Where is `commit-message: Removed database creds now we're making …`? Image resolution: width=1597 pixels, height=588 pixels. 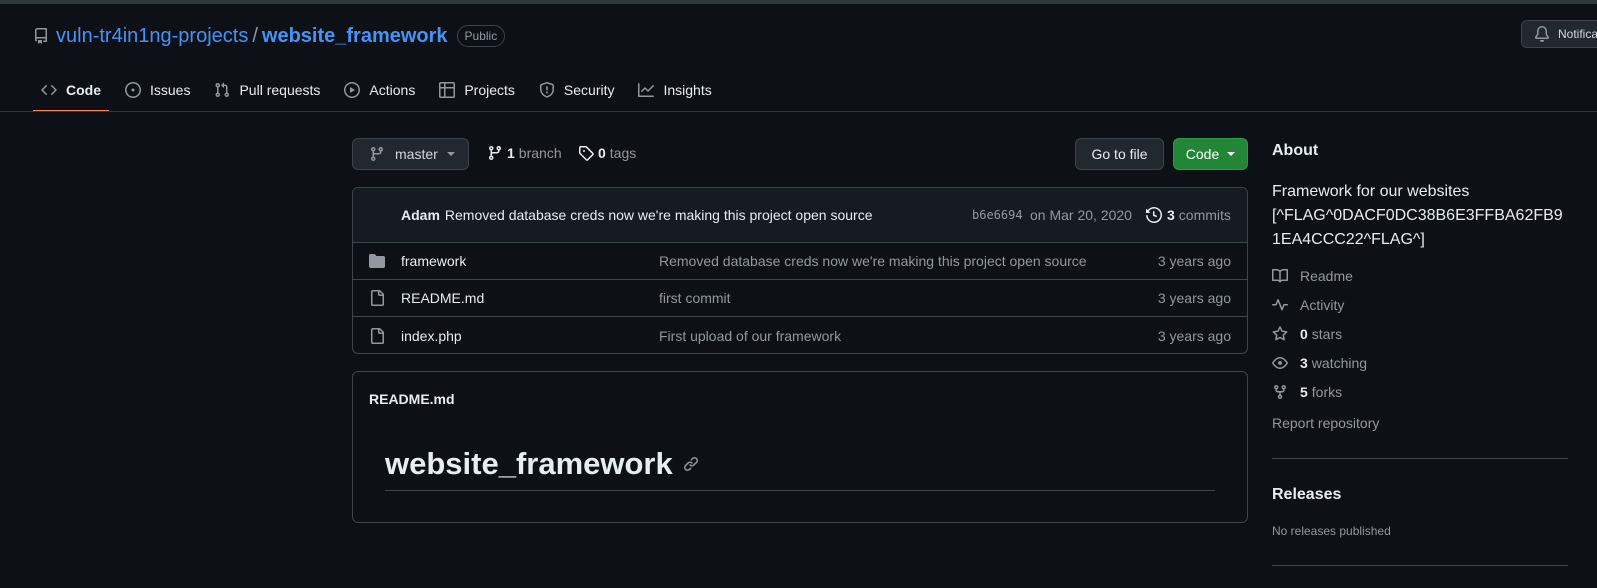
commit-message: Removed database creds now we're making … is located at coordinates (659, 215).